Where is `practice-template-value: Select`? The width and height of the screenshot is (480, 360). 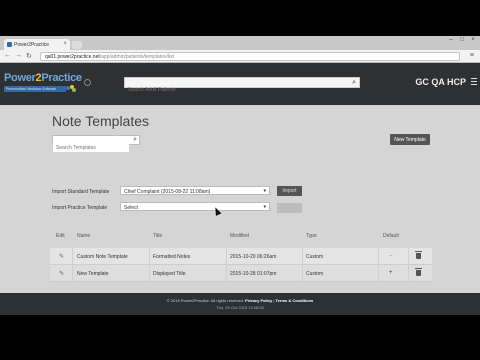
practice-template-value: Select is located at coordinates (131, 208).